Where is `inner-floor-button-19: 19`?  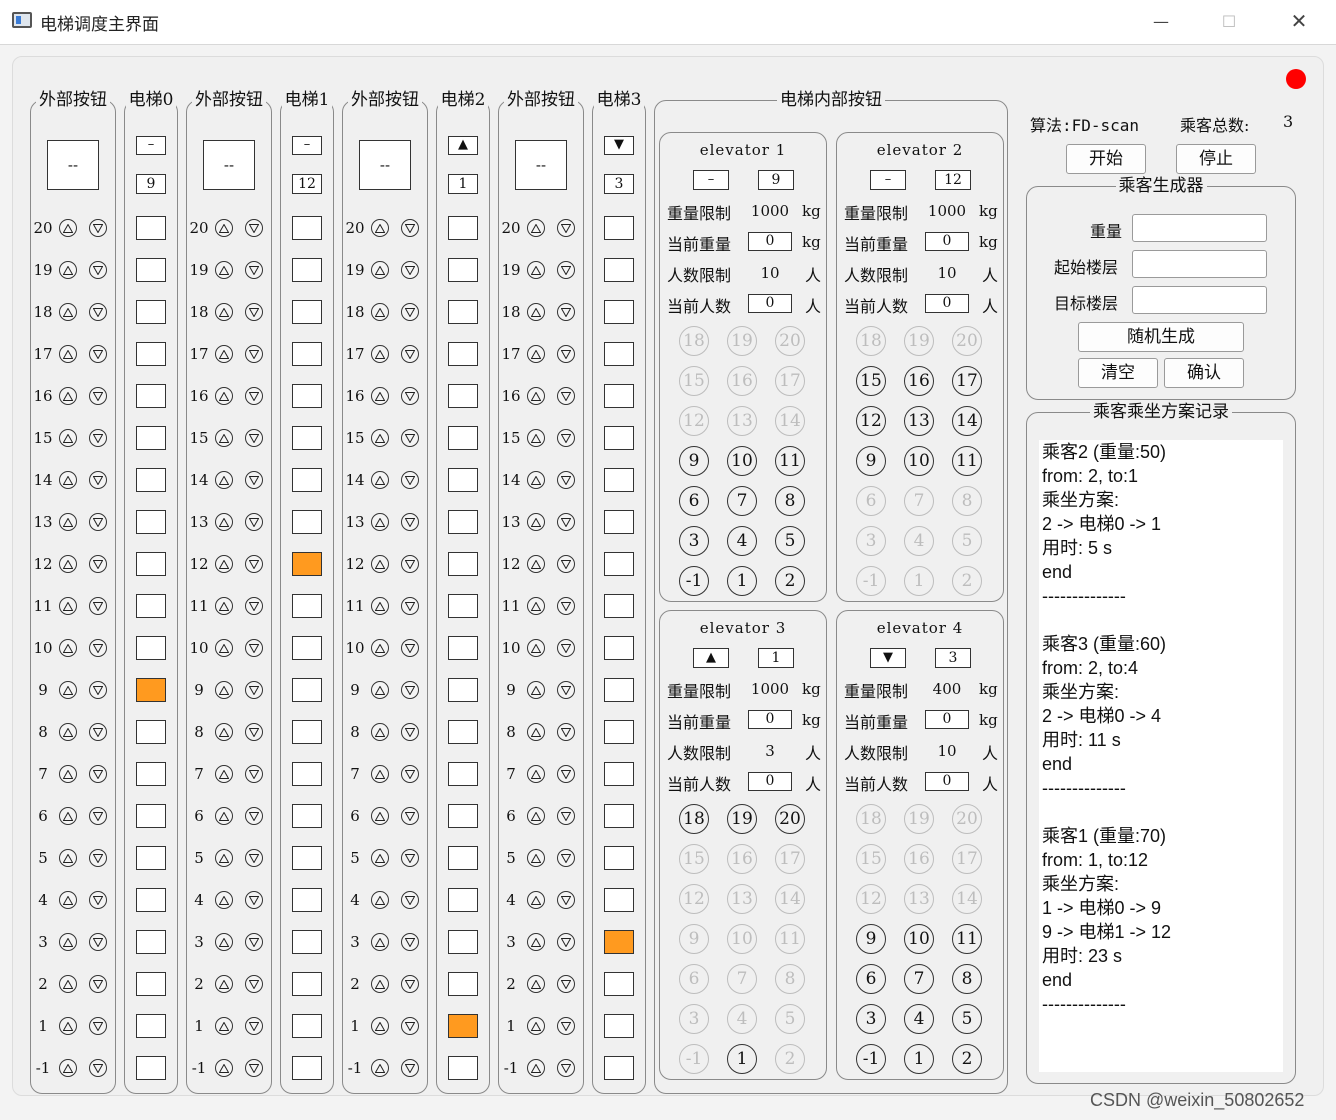
inner-floor-button-19: 19 is located at coordinates (919, 341).